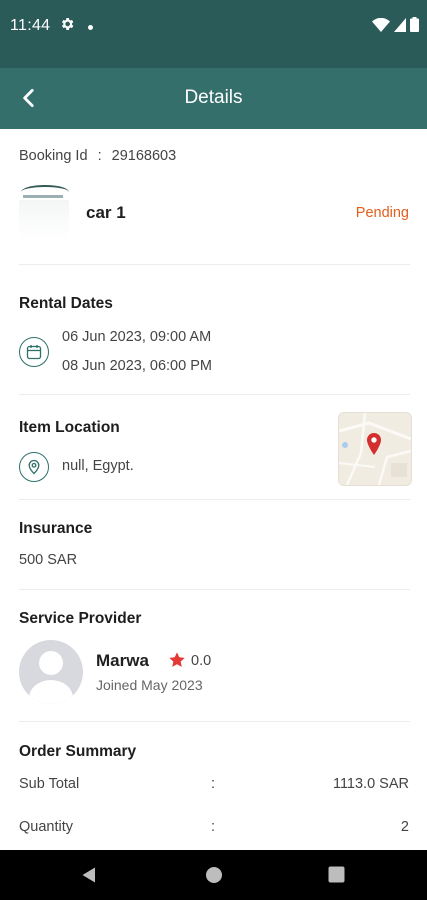 The height and width of the screenshot is (900, 427). What do you see at coordinates (30, 25) in the screenshot?
I see `status-time: 11:44` at bounding box center [30, 25].